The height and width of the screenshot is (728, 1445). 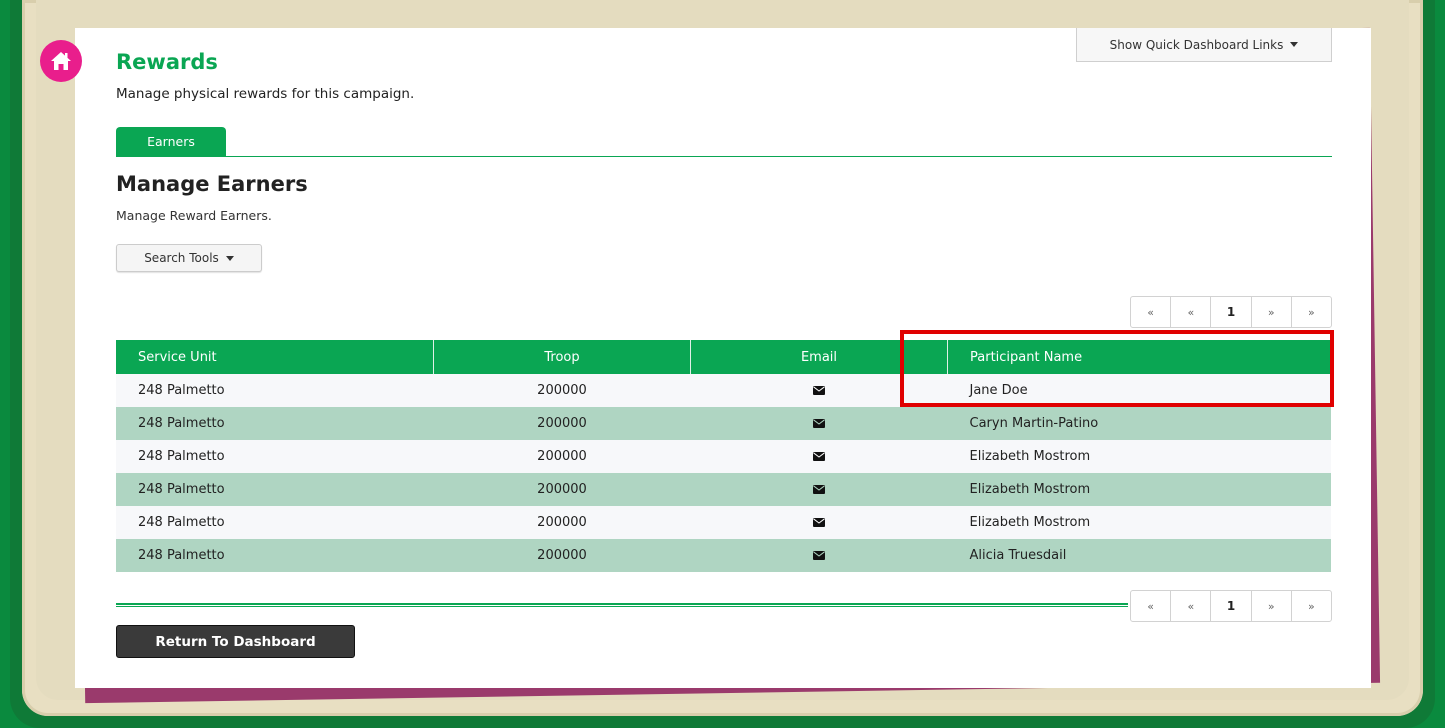 I want to click on return-to-dashboard-label: Return To Dashboard, so click(x=235, y=641).